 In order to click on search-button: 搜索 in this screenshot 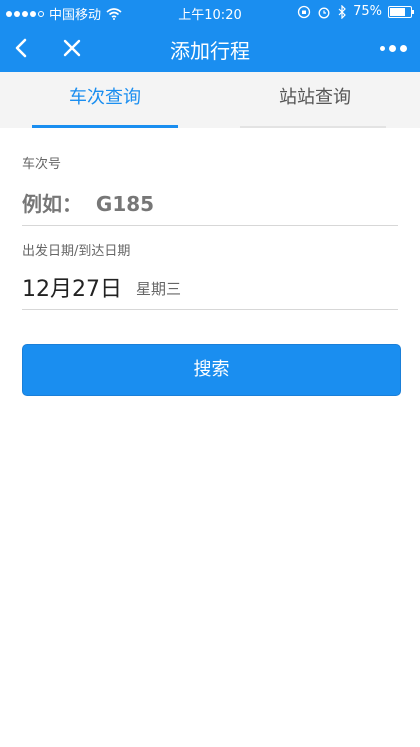, I will do `click(211, 370)`.